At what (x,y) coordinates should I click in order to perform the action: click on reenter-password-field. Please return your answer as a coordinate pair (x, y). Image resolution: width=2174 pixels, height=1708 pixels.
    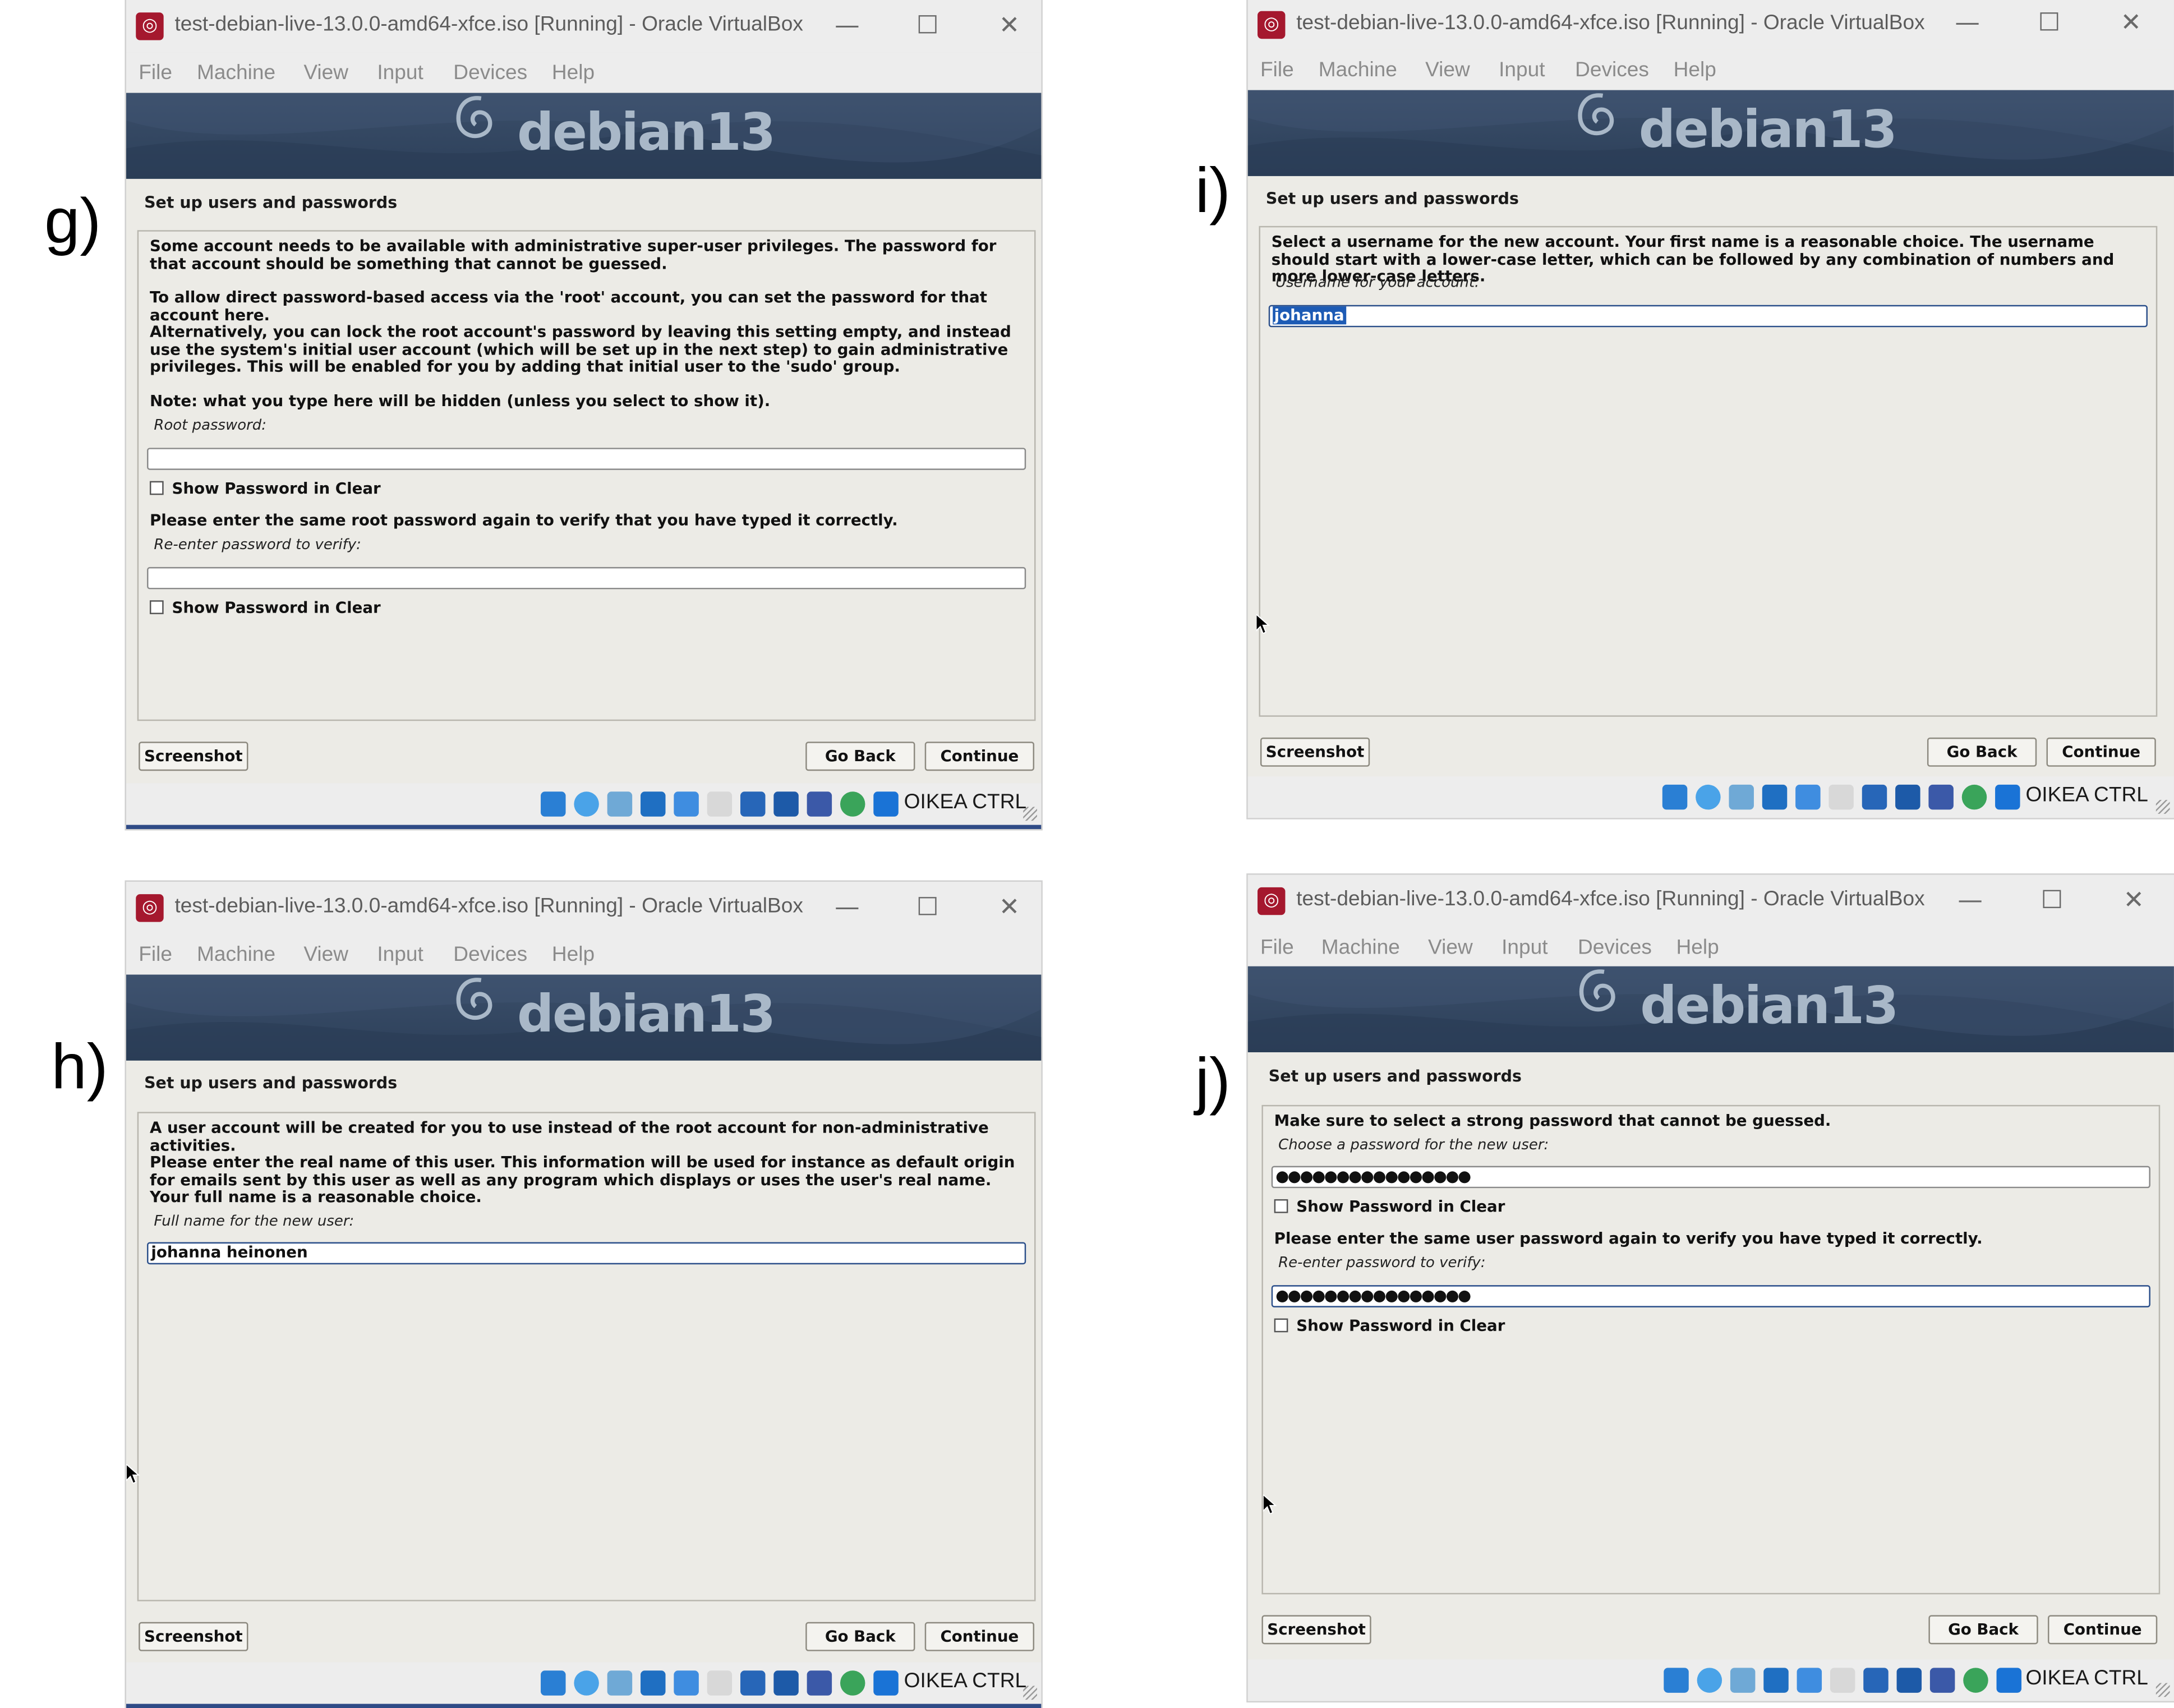
    Looking at the image, I should click on (586, 578).